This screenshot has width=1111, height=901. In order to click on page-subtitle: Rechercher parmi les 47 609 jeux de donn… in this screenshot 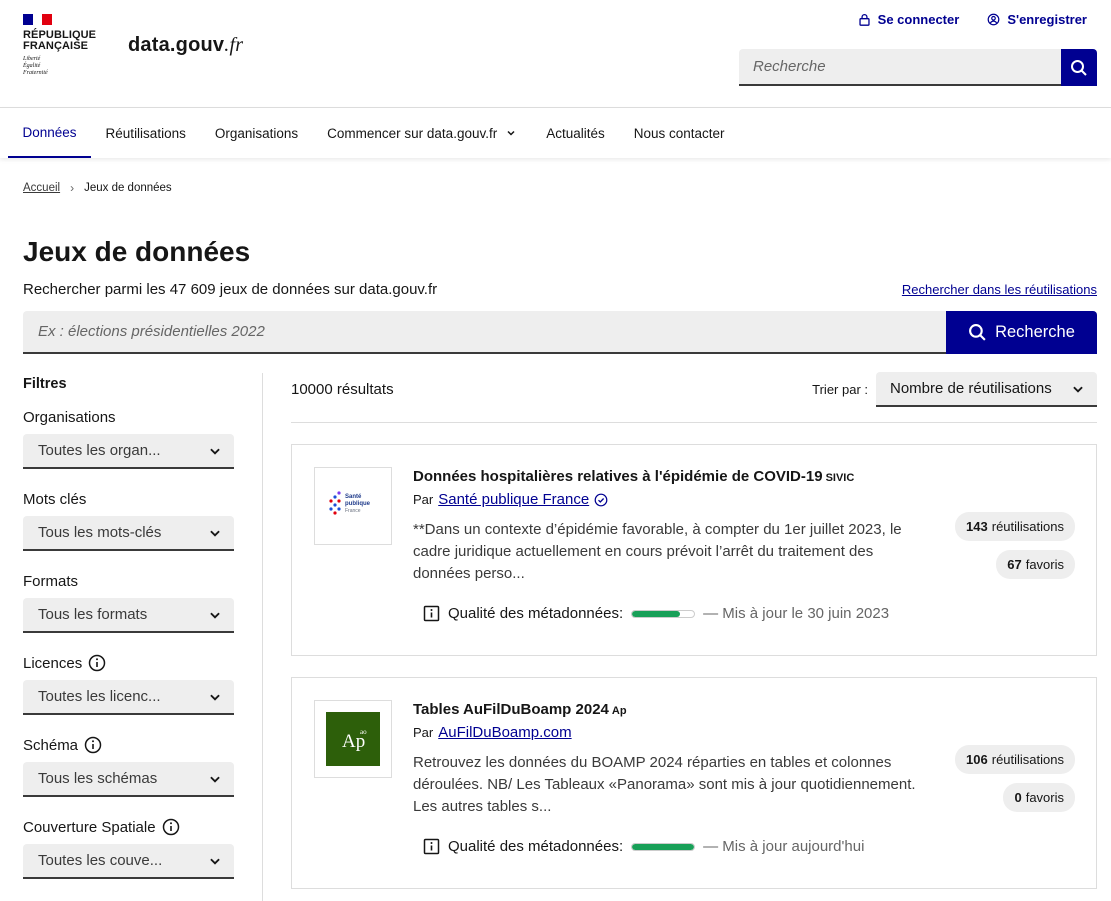, I will do `click(230, 289)`.